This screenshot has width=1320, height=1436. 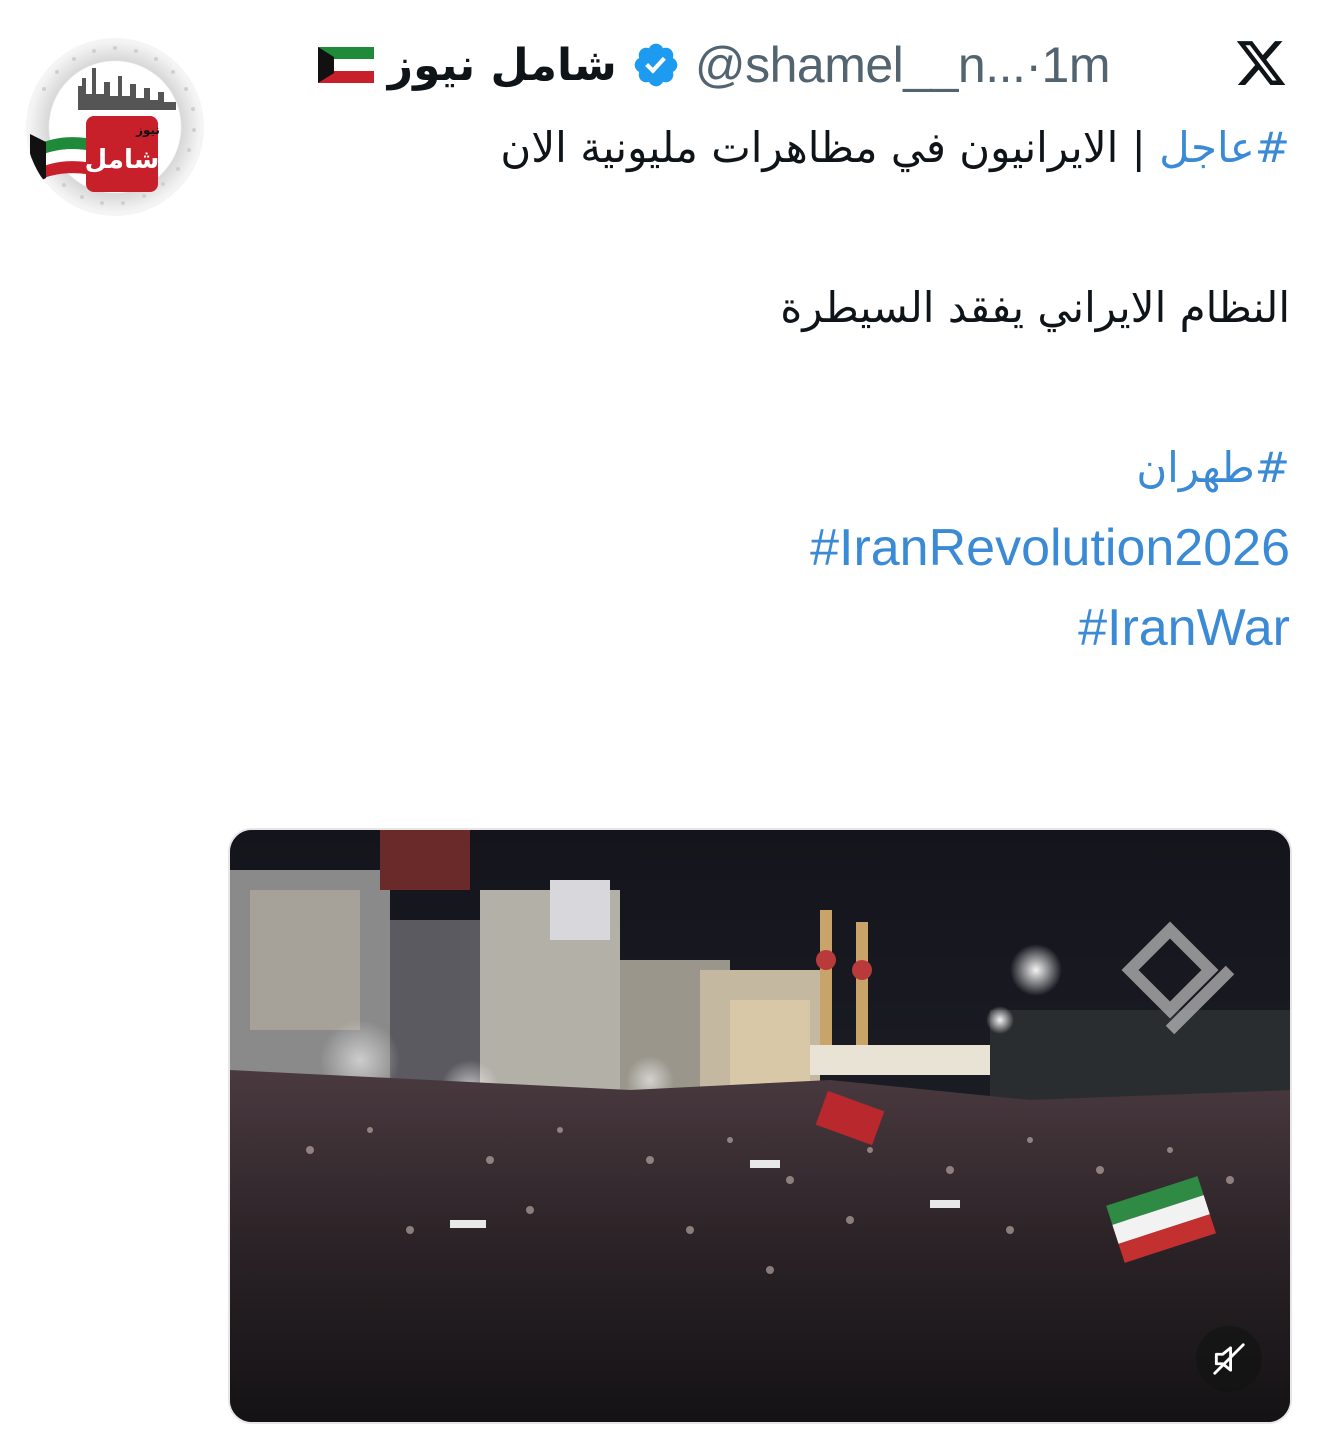 What do you see at coordinates (122, 160) in the screenshot?
I see `avatar-logo-text: شامل` at bounding box center [122, 160].